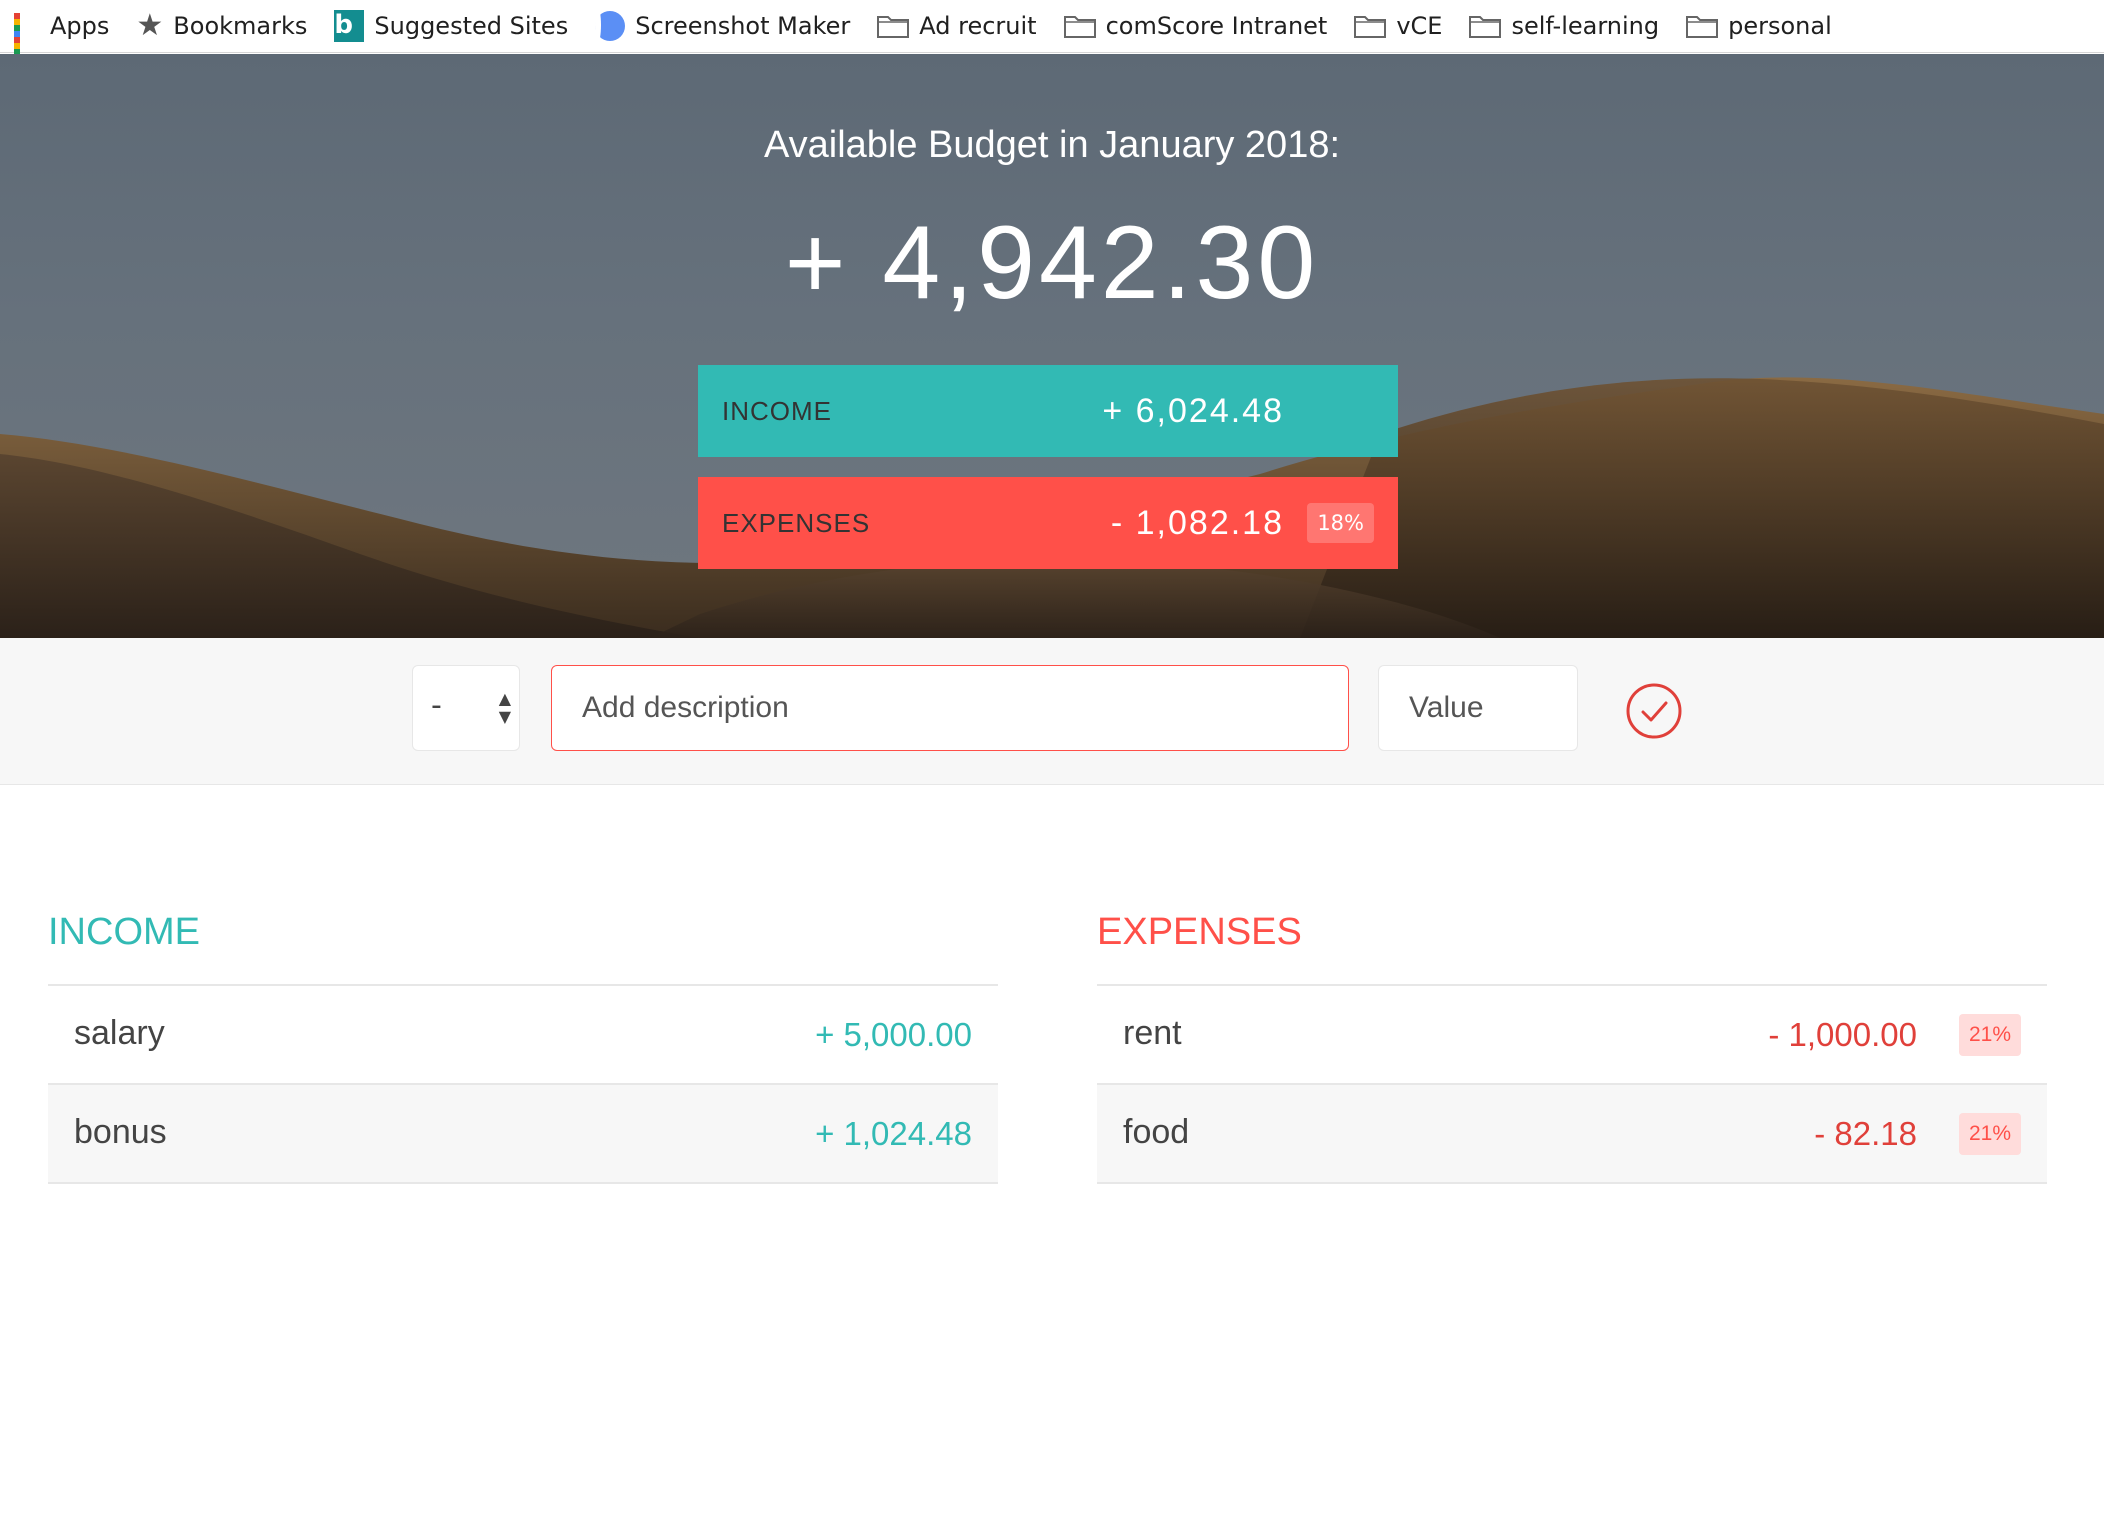 This screenshot has height=1514, width=2104. What do you see at coordinates (1340, 523) in the screenshot?
I see `expenses-percentage-badge: 18%` at bounding box center [1340, 523].